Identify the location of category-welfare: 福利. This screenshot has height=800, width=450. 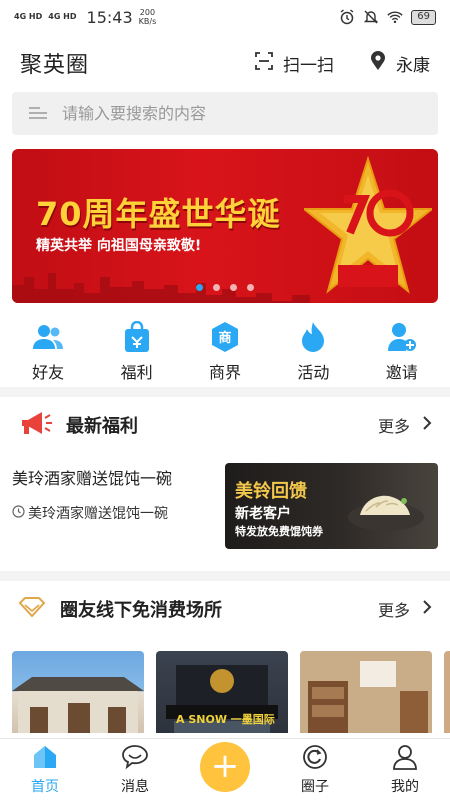
(137, 354).